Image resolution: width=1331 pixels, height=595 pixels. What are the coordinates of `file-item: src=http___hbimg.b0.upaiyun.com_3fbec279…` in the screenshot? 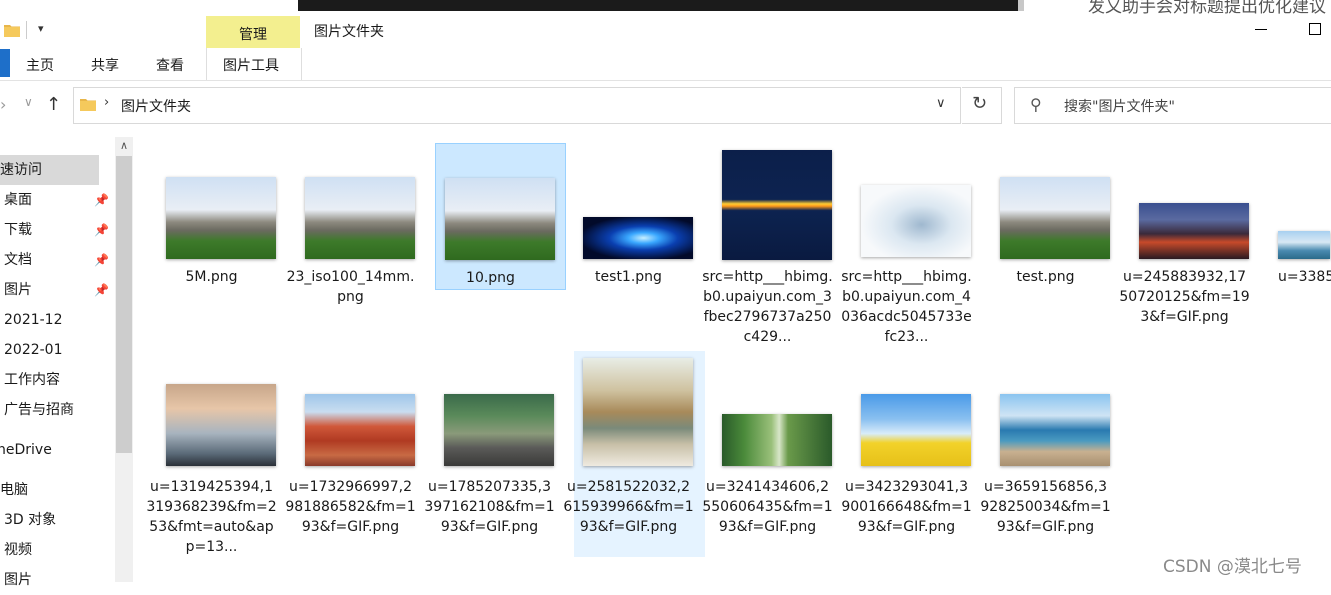 It's located at (762, 244).